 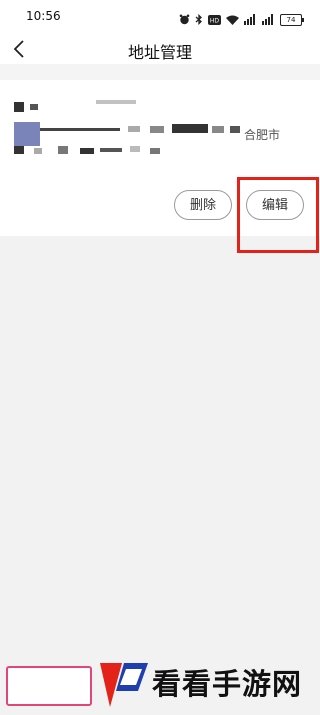 What do you see at coordinates (124, 685) in the screenshot?
I see `watermark-logo-icon` at bounding box center [124, 685].